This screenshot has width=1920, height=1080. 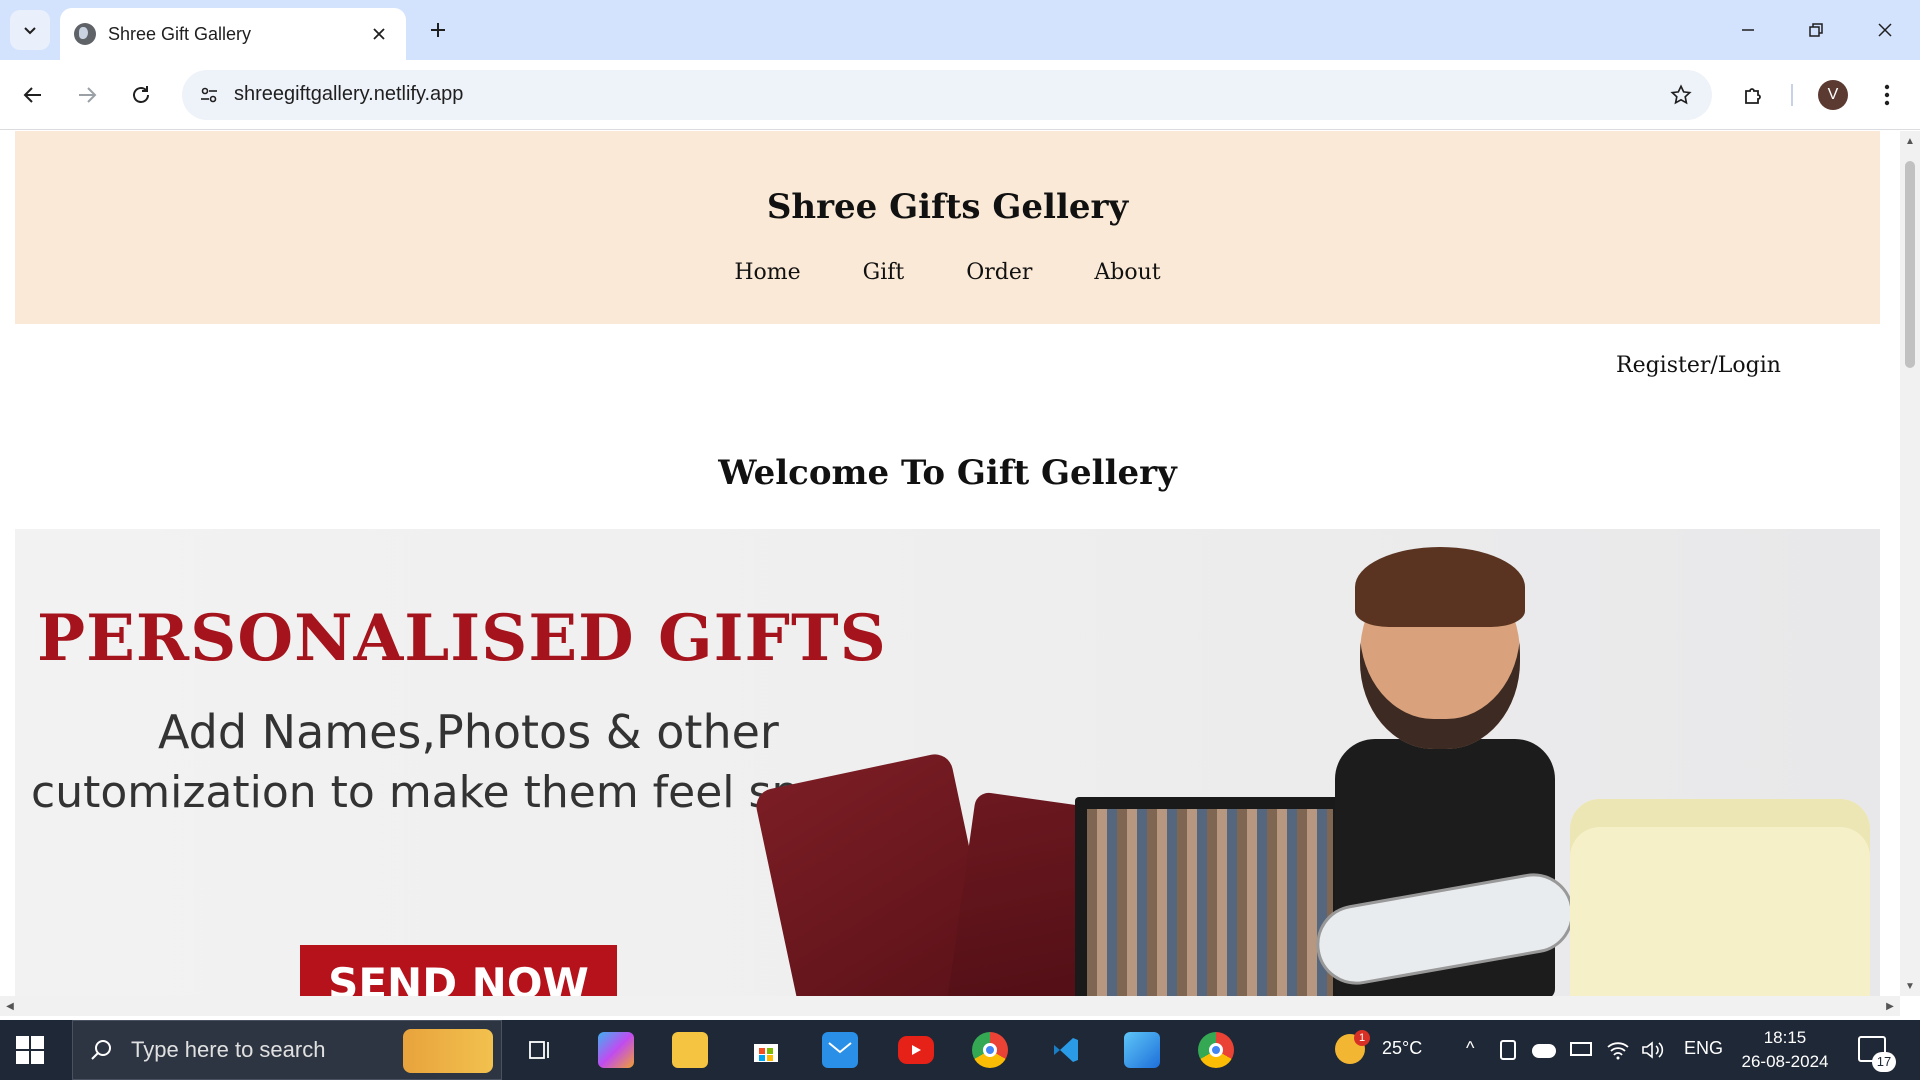 I want to click on photo-cake-illustration, so click(x=1720, y=897).